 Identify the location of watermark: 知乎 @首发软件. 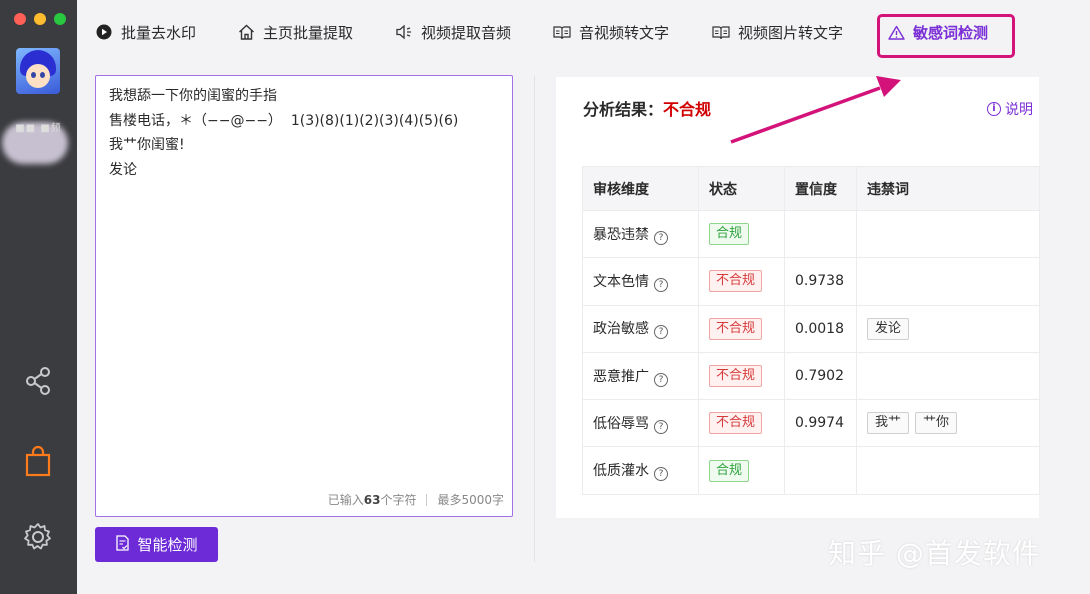
(934, 553).